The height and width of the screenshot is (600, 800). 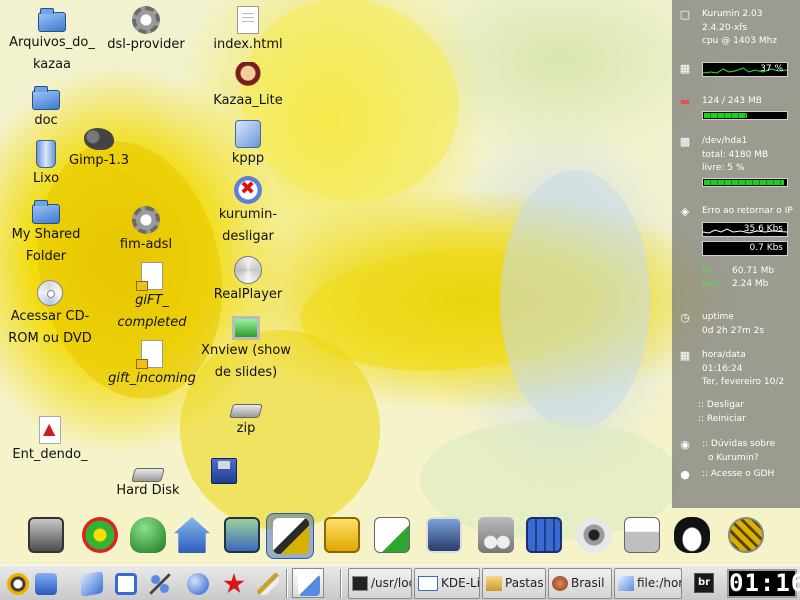 I want to click on icon-label: Folder, so click(x=46, y=256).